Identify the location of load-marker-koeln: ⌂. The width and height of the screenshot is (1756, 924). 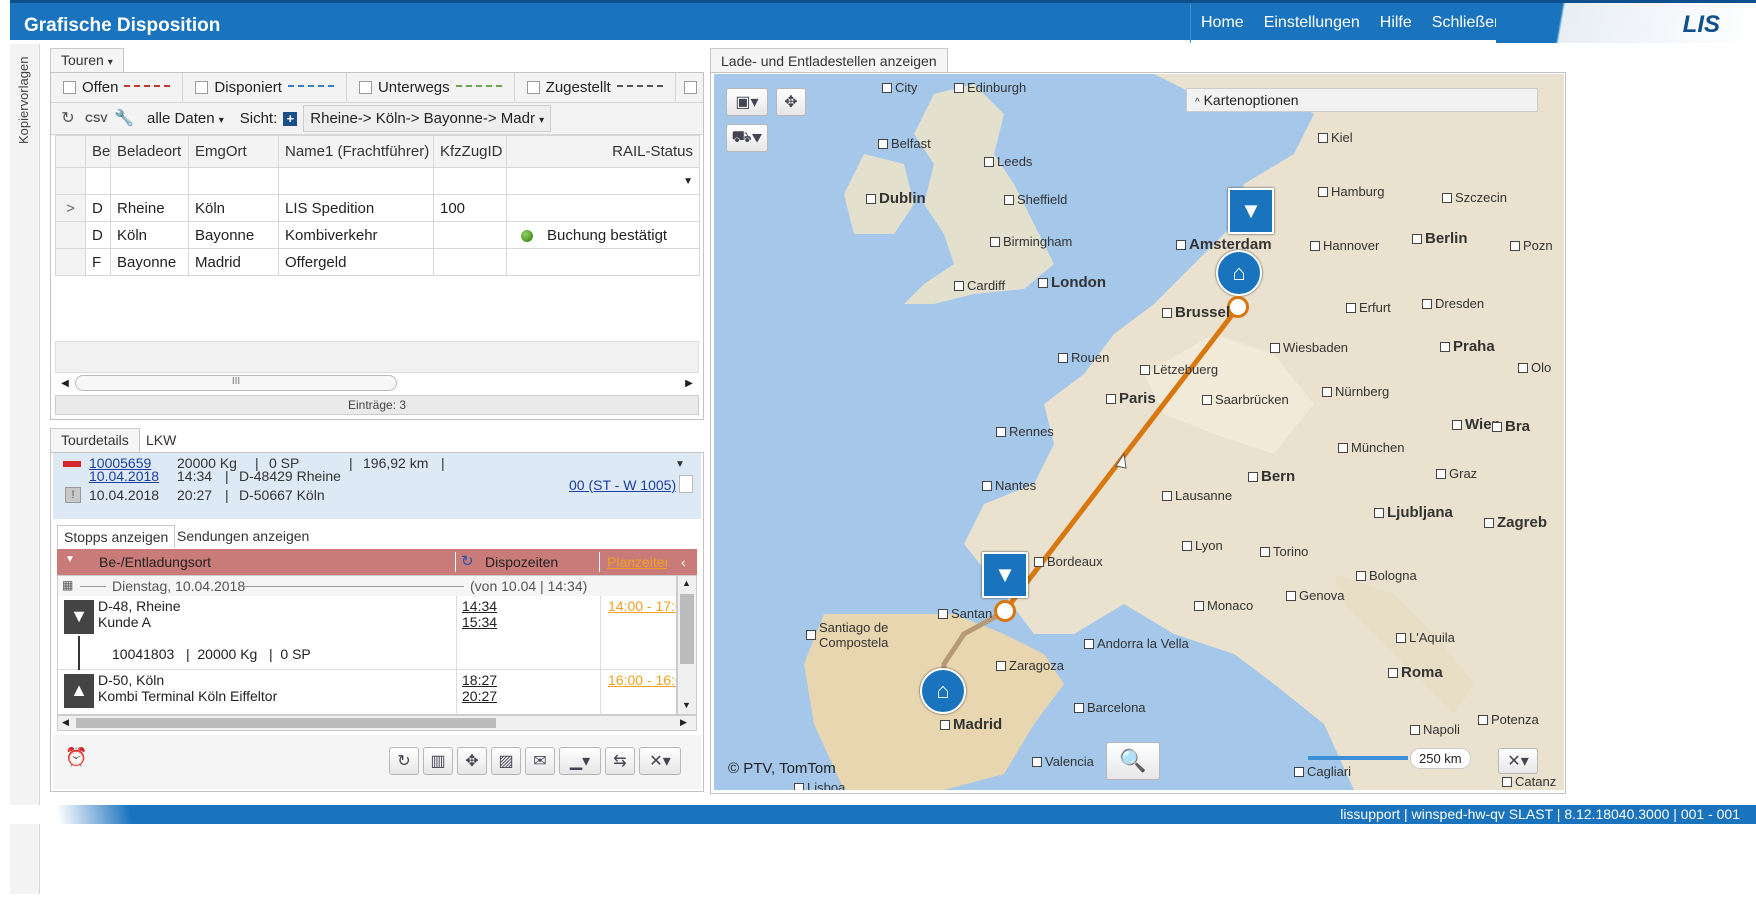
(1239, 273).